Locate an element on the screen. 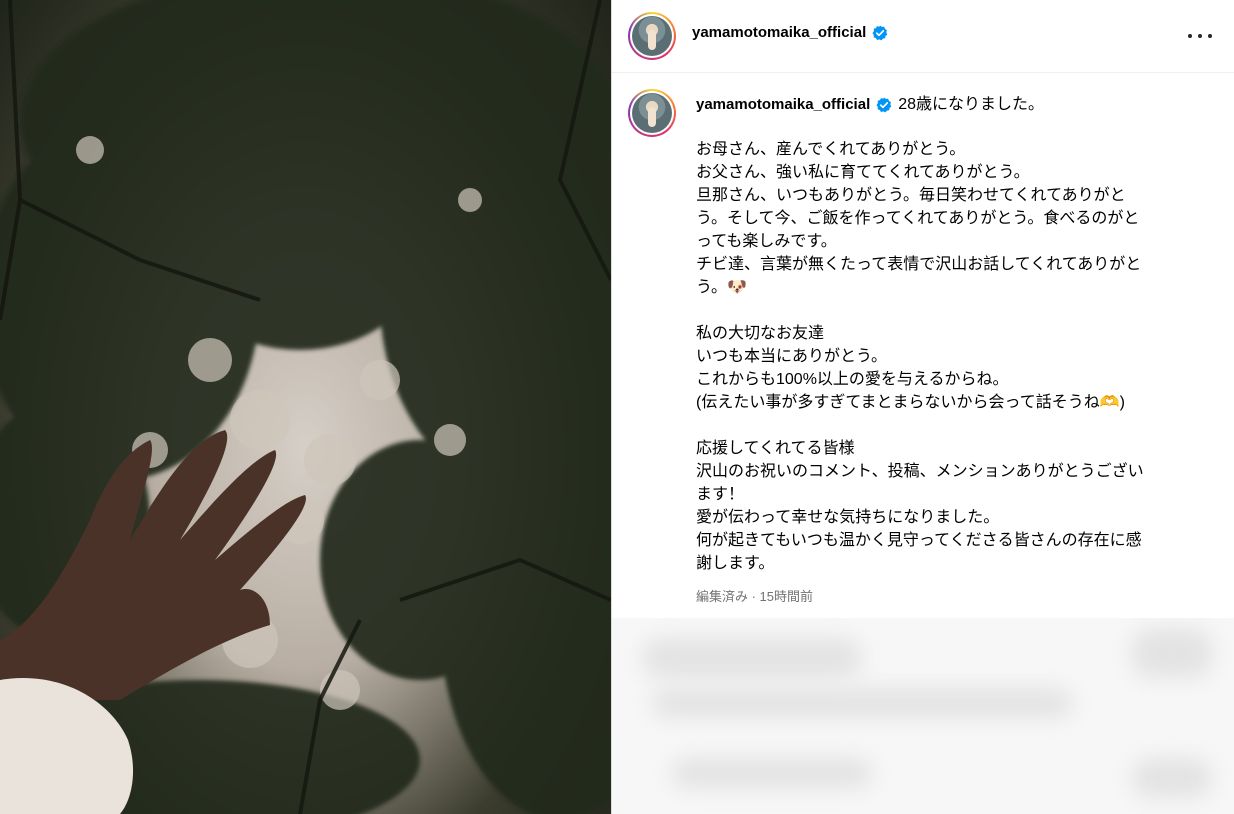 The width and height of the screenshot is (1234, 814). caption-line: チビ達、言葉が無くたって表情で沢山お話してくれてありがと is located at coordinates (919, 264).